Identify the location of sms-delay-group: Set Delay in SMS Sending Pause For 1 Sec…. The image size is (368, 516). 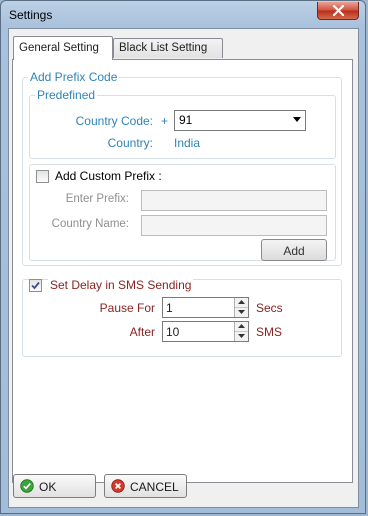
(182, 317).